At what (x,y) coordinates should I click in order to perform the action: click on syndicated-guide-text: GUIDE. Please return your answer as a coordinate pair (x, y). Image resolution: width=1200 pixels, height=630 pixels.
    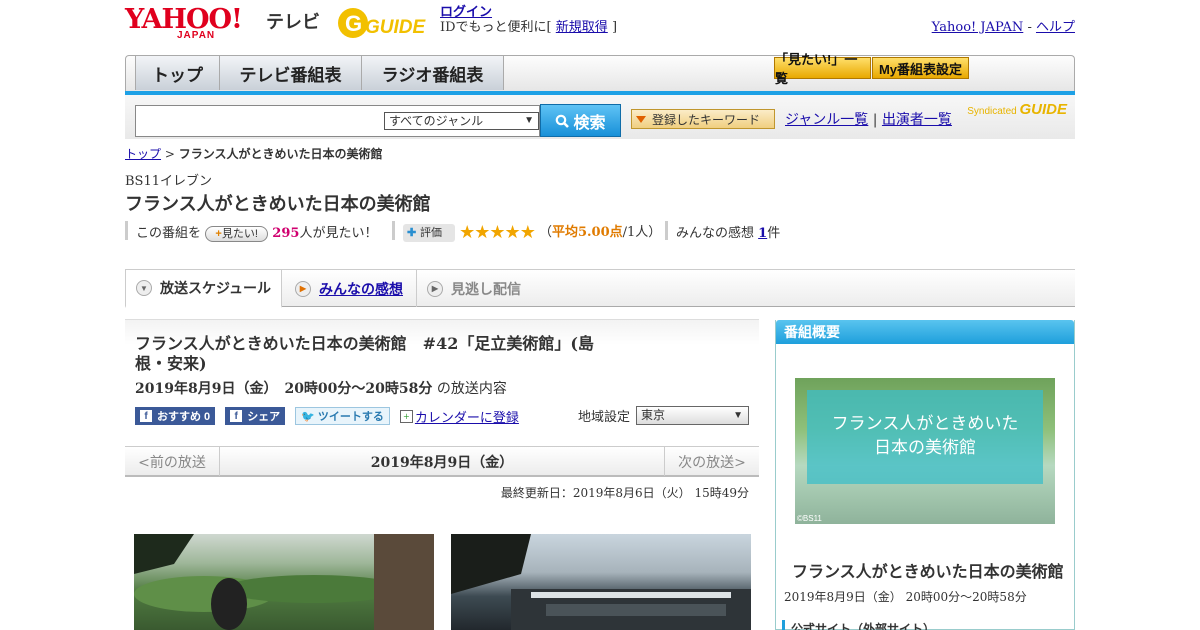
    Looking at the image, I should click on (1043, 109).